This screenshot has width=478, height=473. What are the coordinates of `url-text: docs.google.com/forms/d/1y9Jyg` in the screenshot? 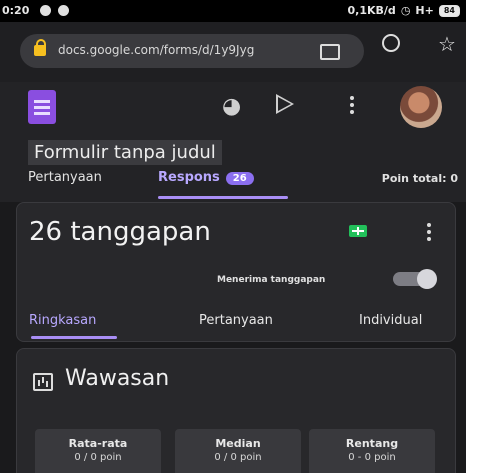 It's located at (156, 50).